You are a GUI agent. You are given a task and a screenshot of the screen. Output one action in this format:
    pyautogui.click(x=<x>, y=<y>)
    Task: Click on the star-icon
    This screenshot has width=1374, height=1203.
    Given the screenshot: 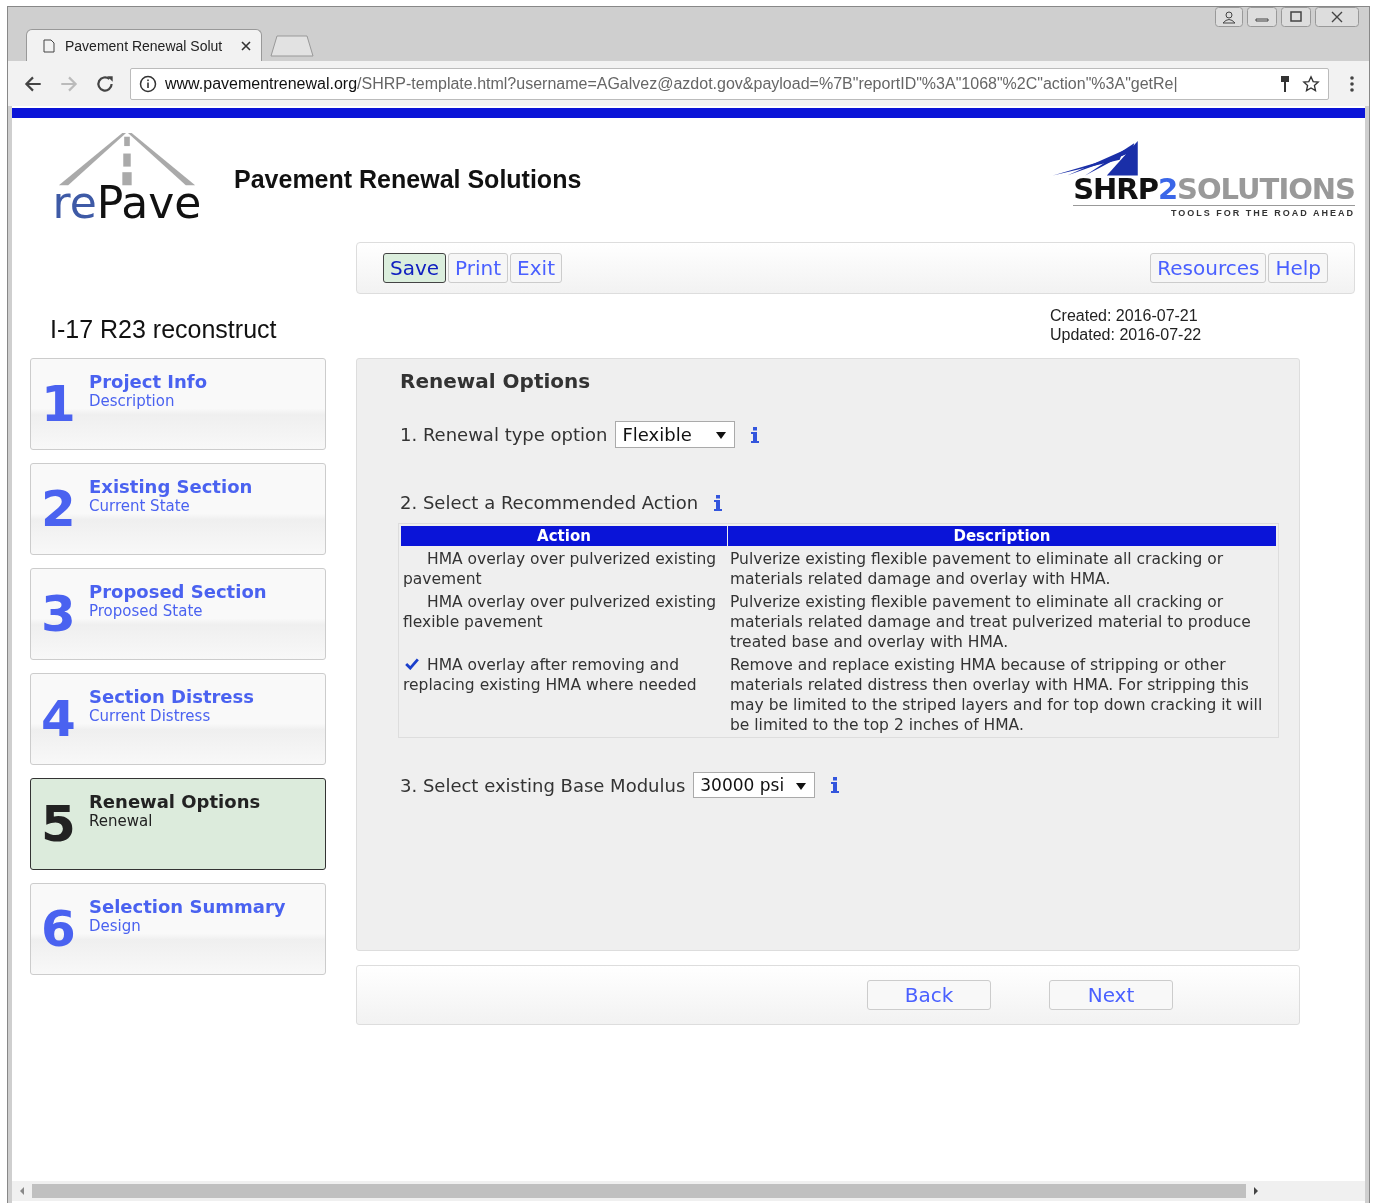 What is the action you would take?
    pyautogui.click(x=1311, y=83)
    